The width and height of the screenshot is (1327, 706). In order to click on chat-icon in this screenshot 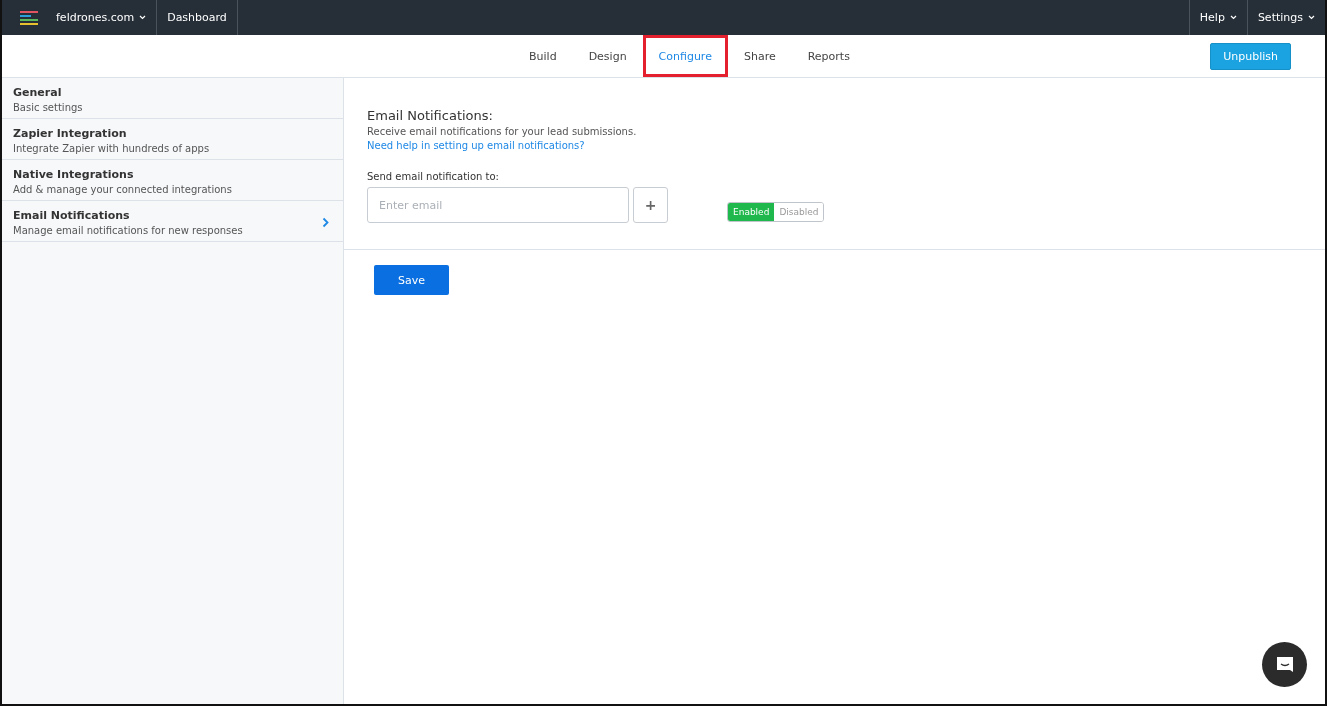, I will do `click(1284, 664)`.